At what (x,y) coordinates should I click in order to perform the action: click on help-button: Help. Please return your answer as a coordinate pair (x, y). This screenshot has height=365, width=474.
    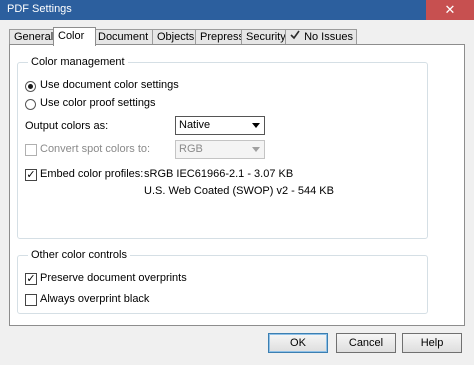
    Looking at the image, I should click on (432, 343).